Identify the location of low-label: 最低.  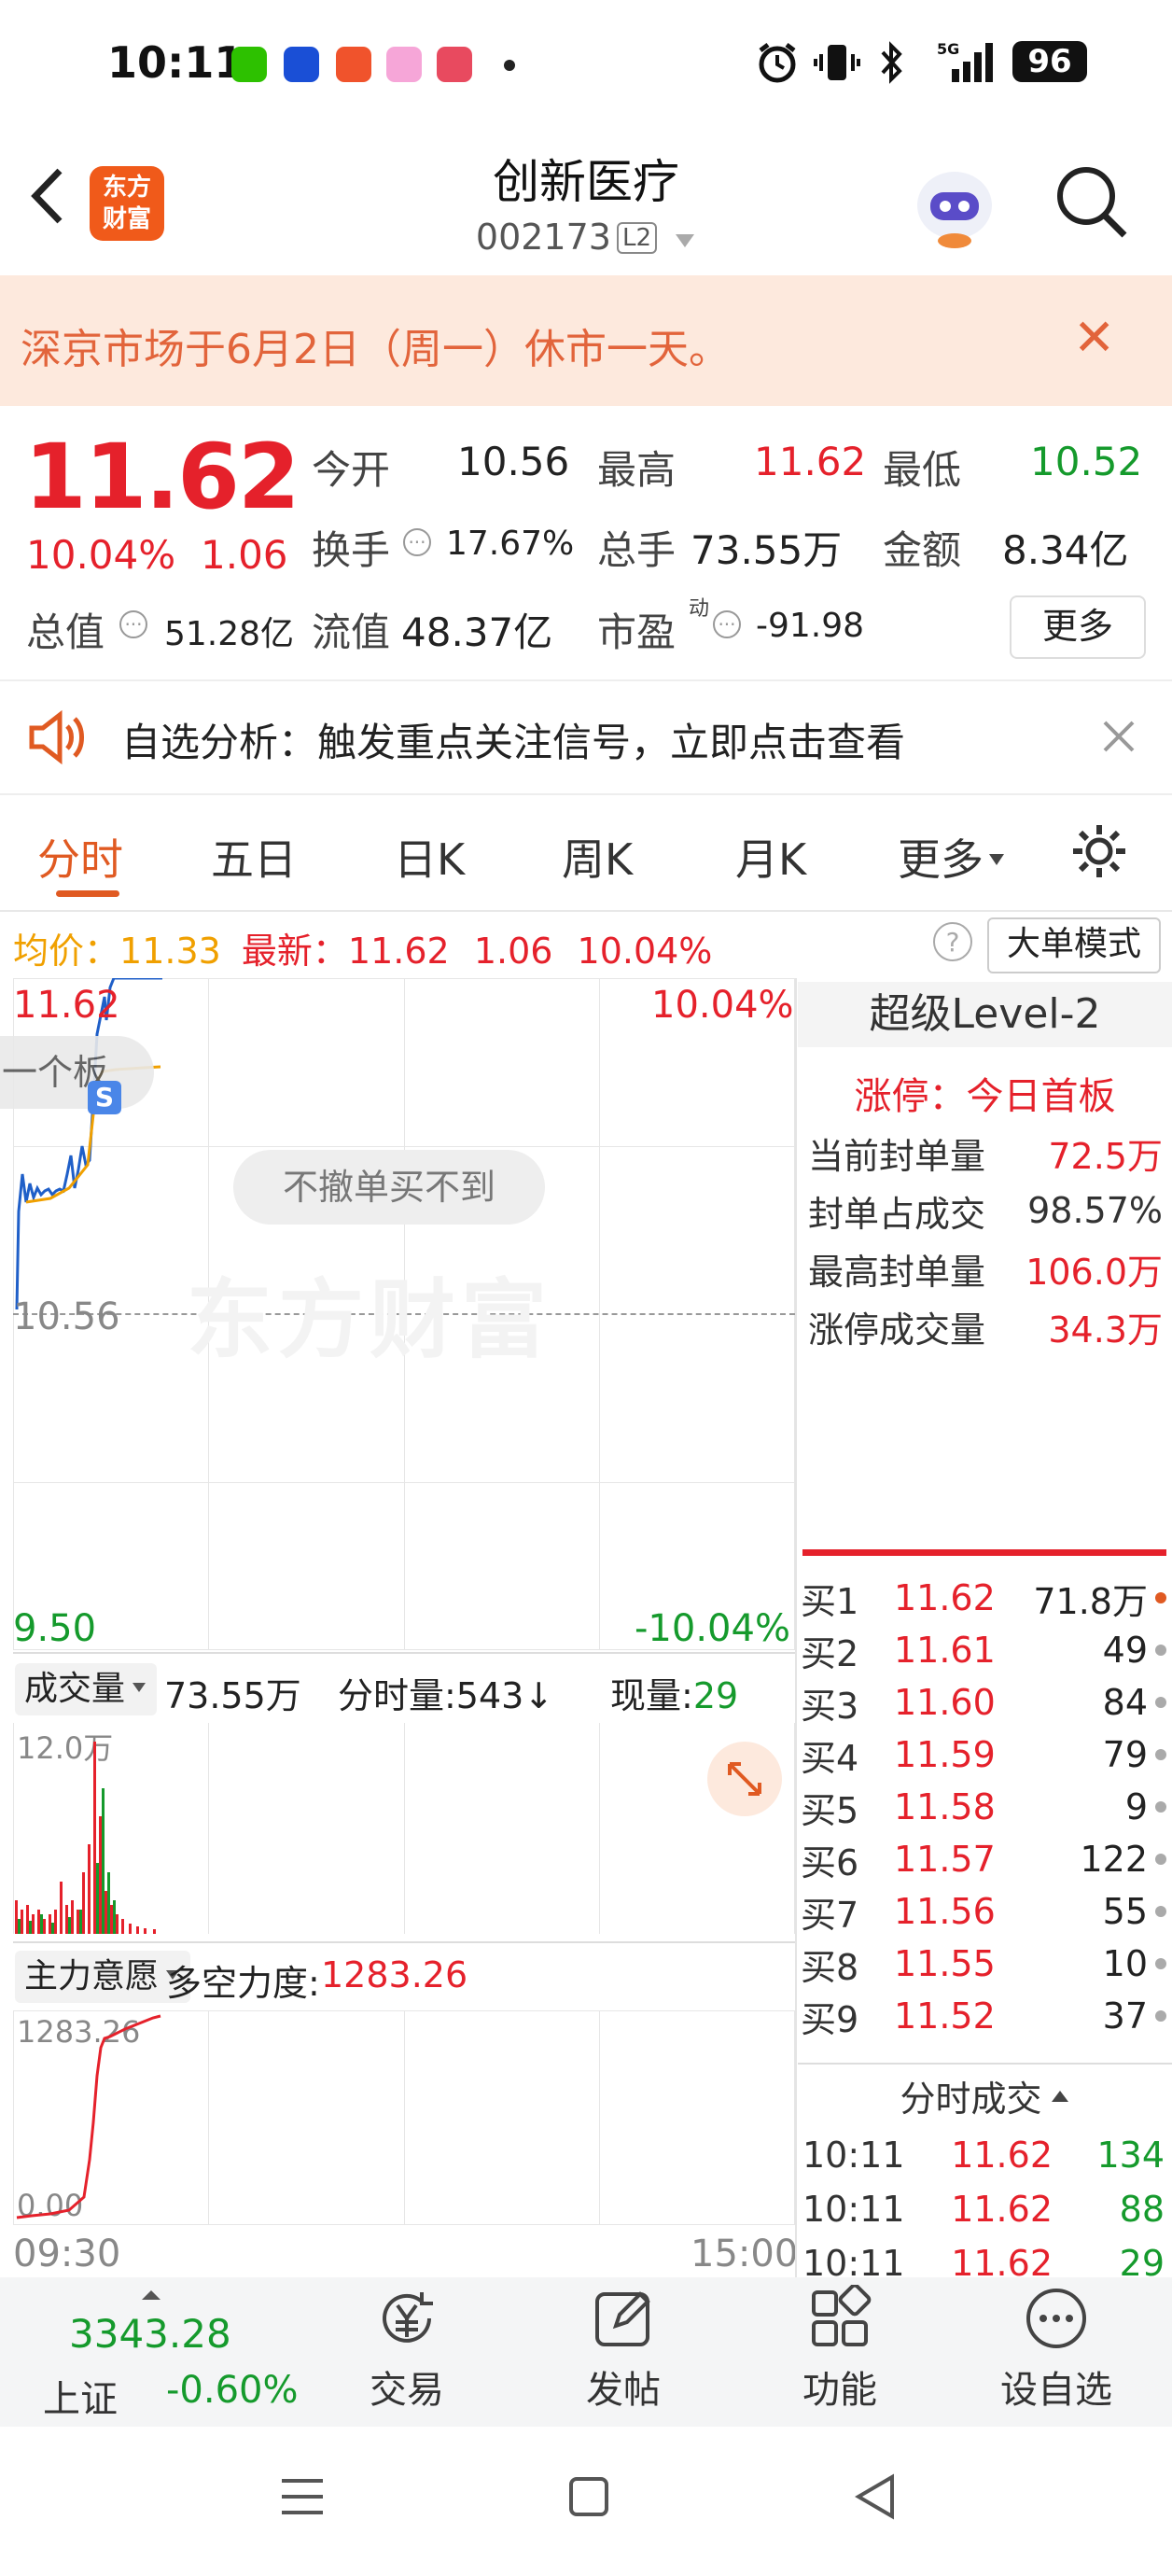
(922, 470).